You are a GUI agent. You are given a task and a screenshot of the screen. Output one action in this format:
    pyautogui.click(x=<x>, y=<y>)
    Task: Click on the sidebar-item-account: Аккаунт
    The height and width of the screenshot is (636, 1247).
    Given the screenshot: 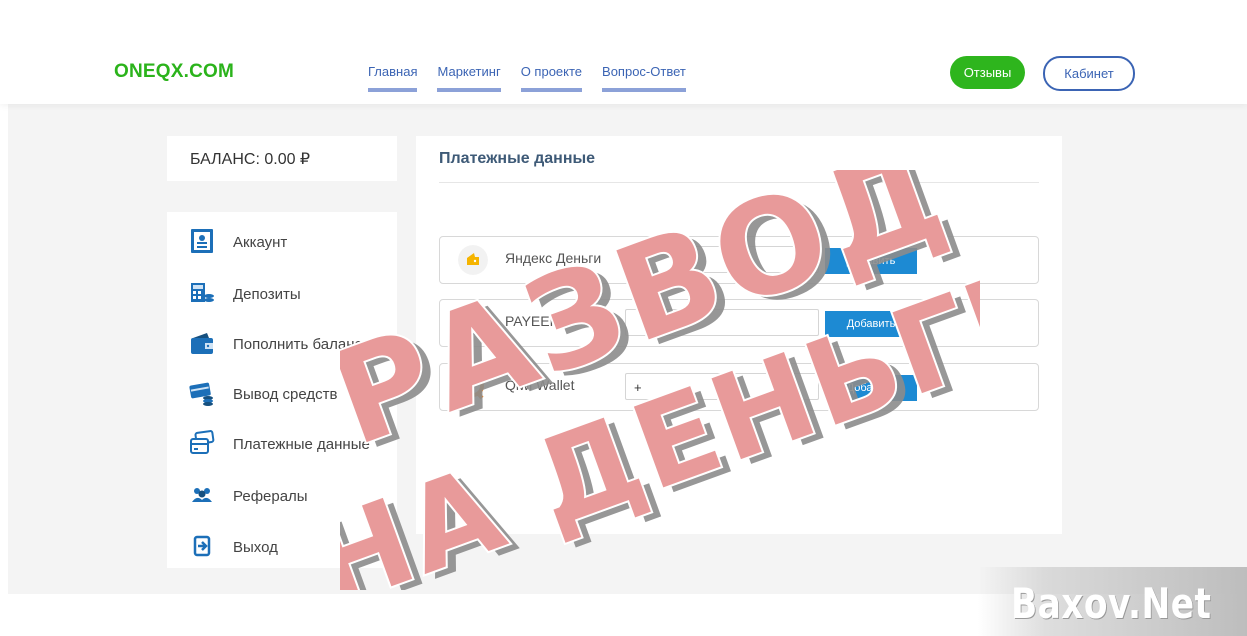 What is the action you would take?
    pyautogui.click(x=282, y=243)
    